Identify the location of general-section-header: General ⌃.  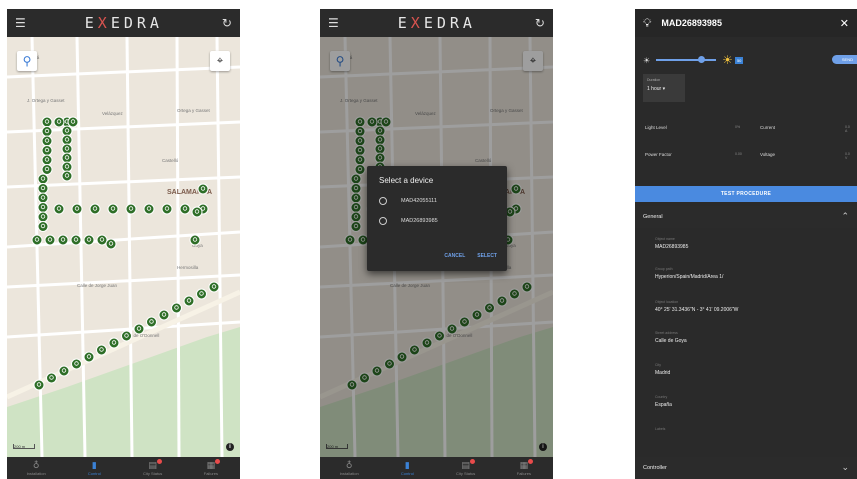
(746, 217).